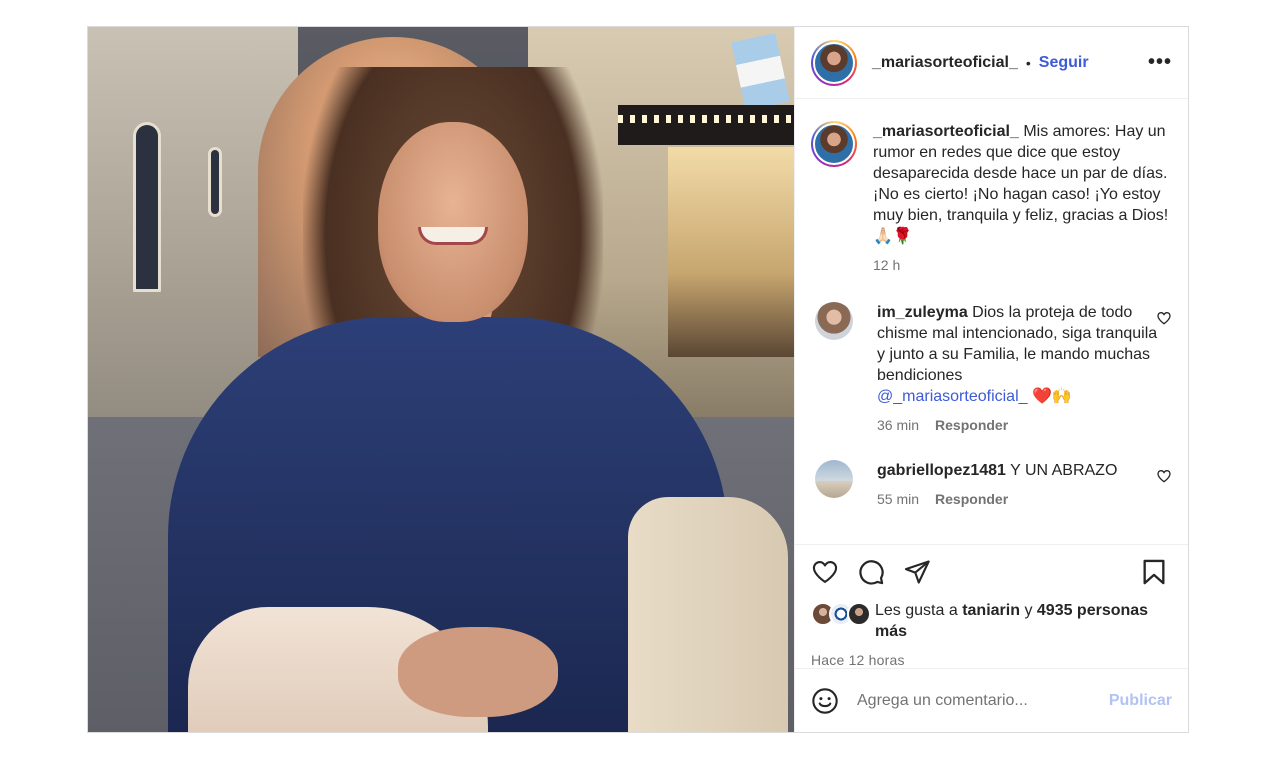  I want to click on caption-avatar, so click(834, 144).